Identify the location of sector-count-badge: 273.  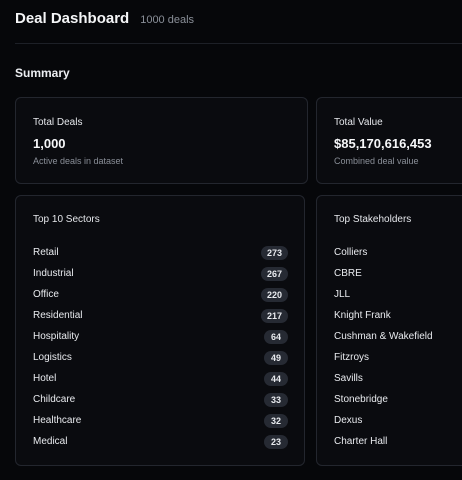
(274, 252).